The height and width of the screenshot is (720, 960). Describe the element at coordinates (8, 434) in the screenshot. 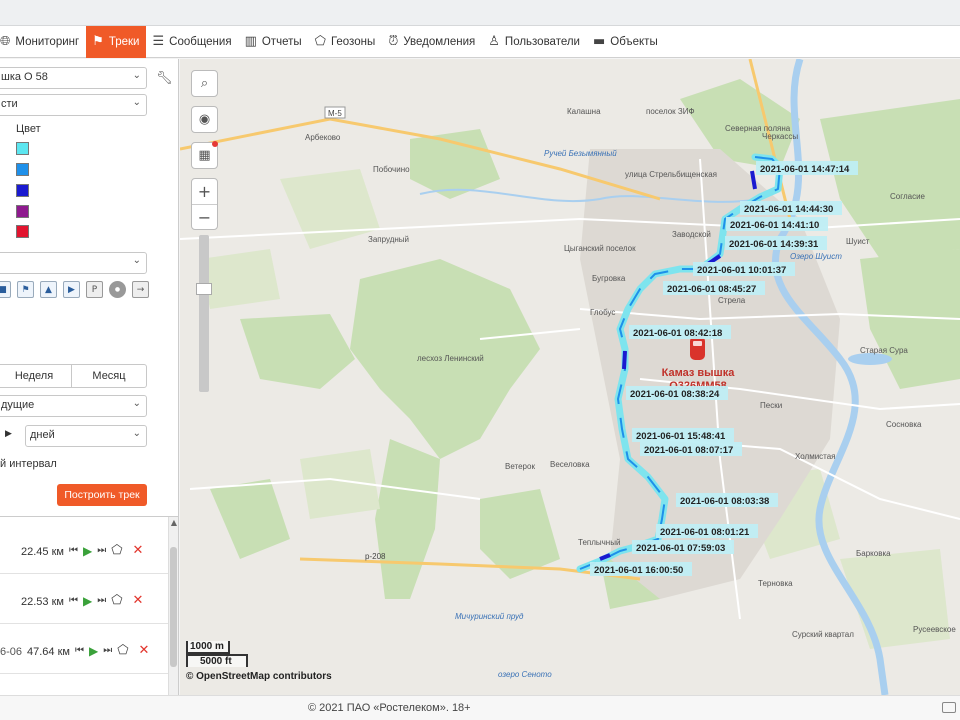

I see `triangle-right-icon: ▶` at that location.